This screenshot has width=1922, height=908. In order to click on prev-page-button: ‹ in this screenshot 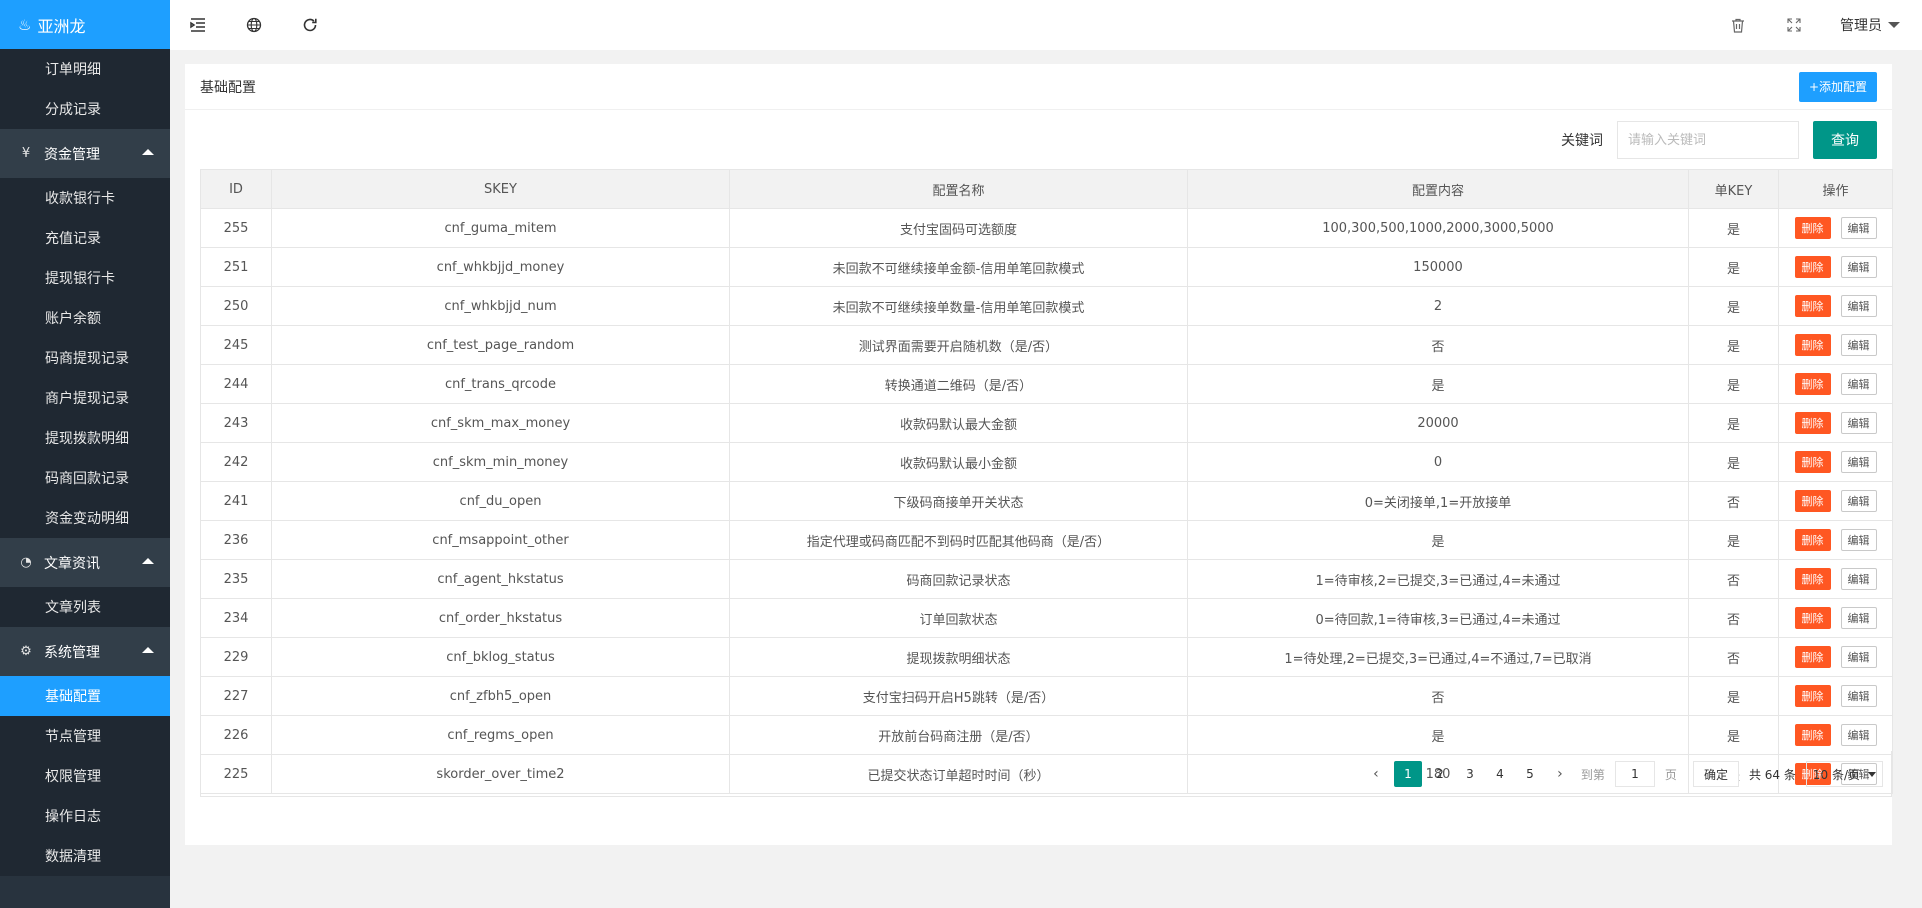, I will do `click(1376, 774)`.